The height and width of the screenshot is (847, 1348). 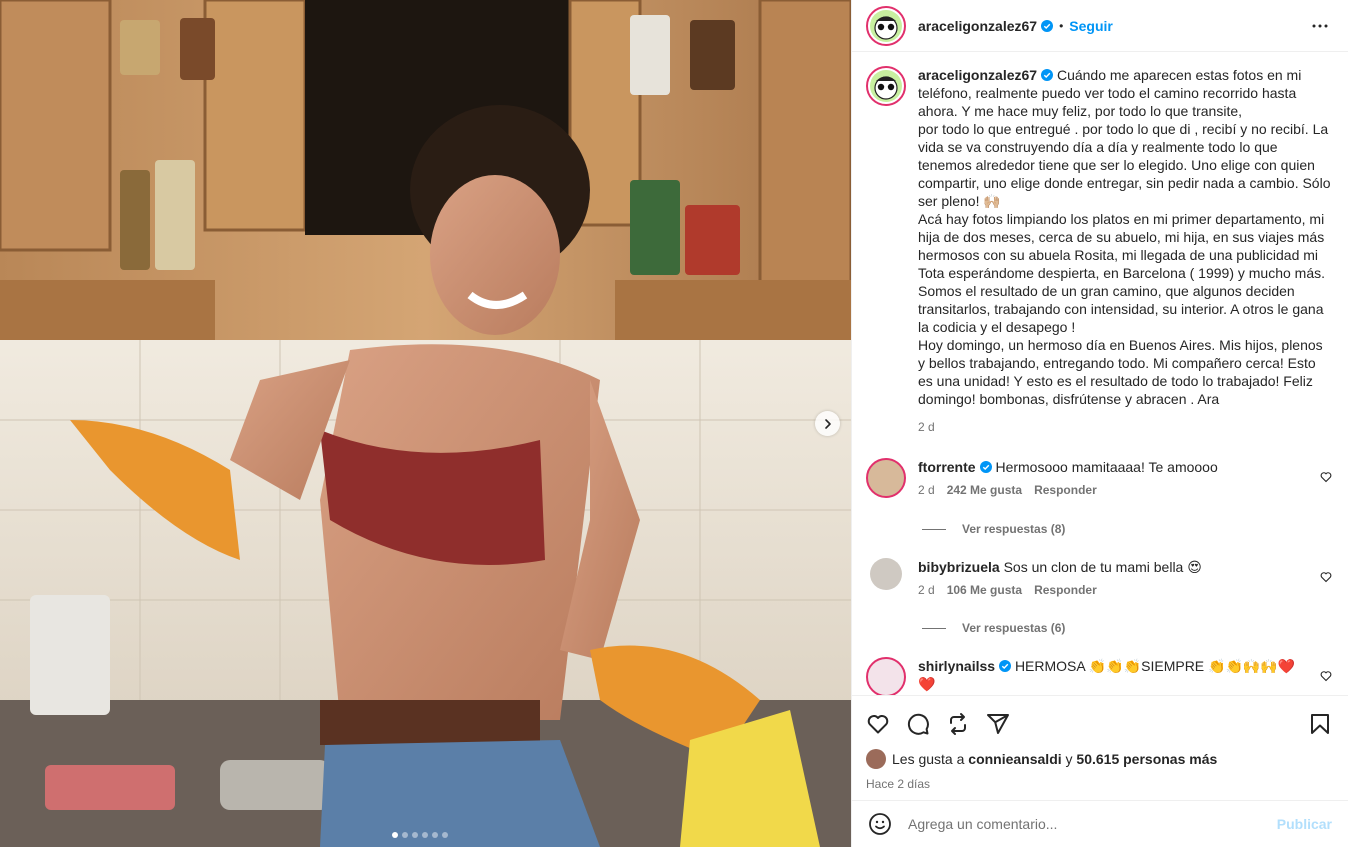 I want to click on author-avatar, so click(x=886, y=25).